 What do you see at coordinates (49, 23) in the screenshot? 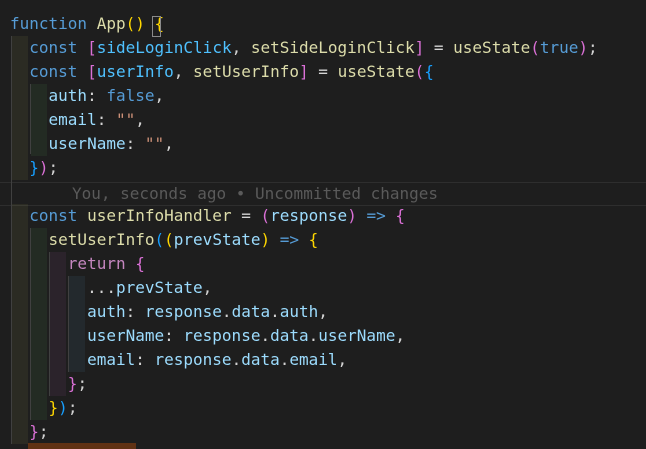
I see `code-token: function` at bounding box center [49, 23].